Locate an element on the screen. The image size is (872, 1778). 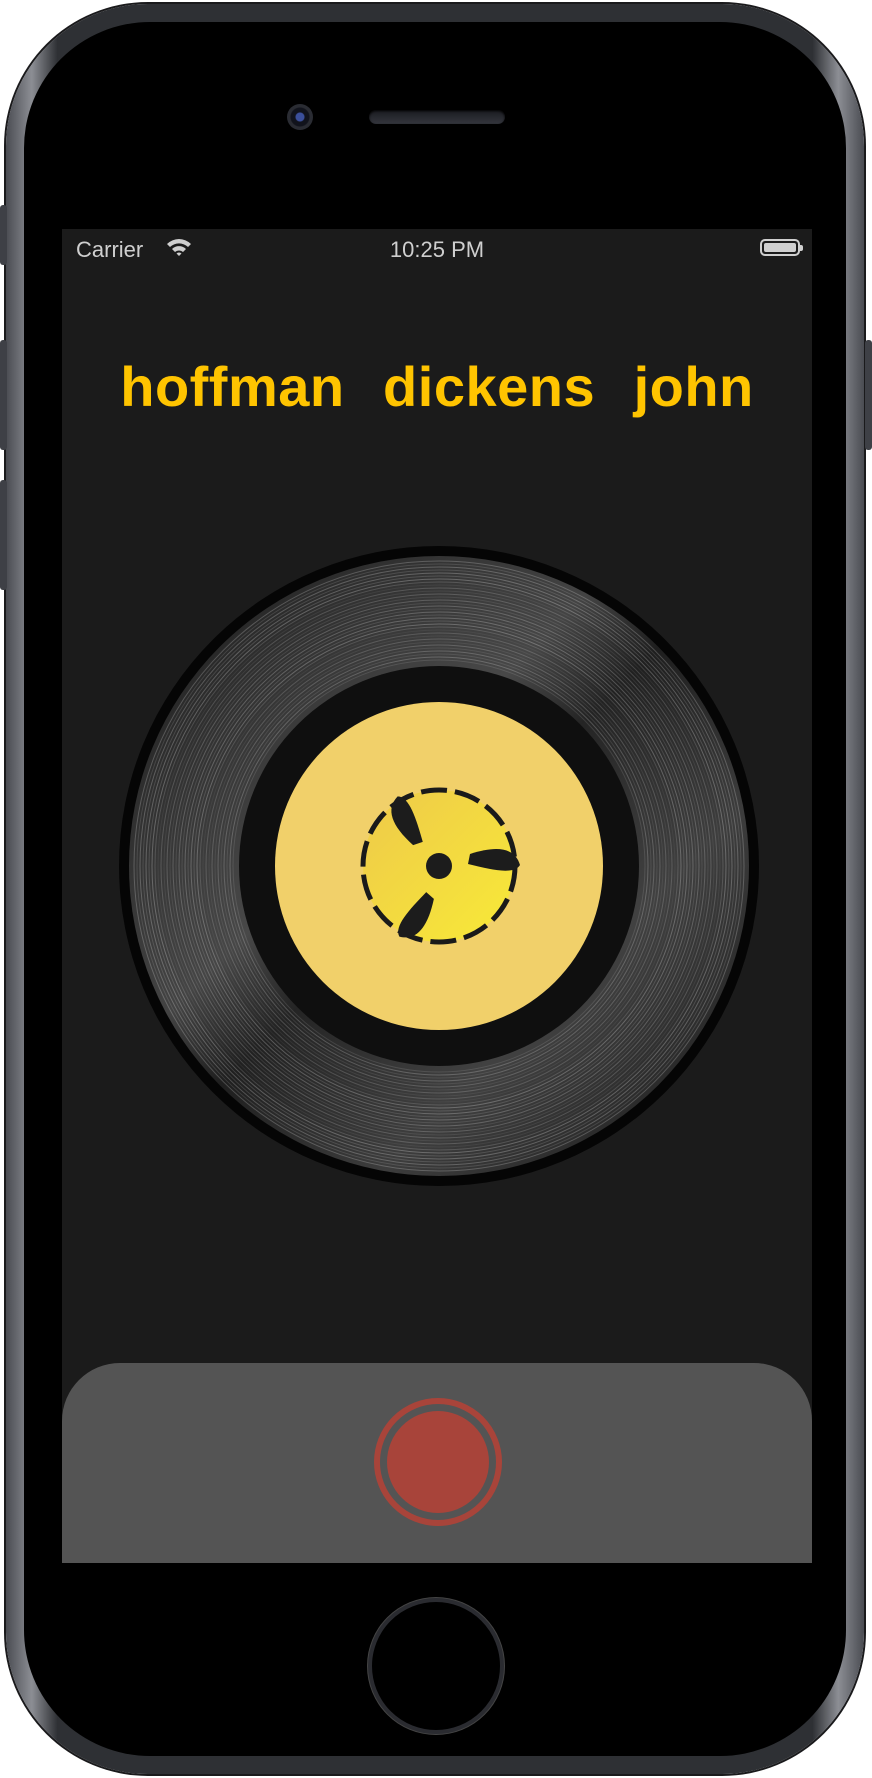
status-time: 10:25 PM is located at coordinates (437, 249).